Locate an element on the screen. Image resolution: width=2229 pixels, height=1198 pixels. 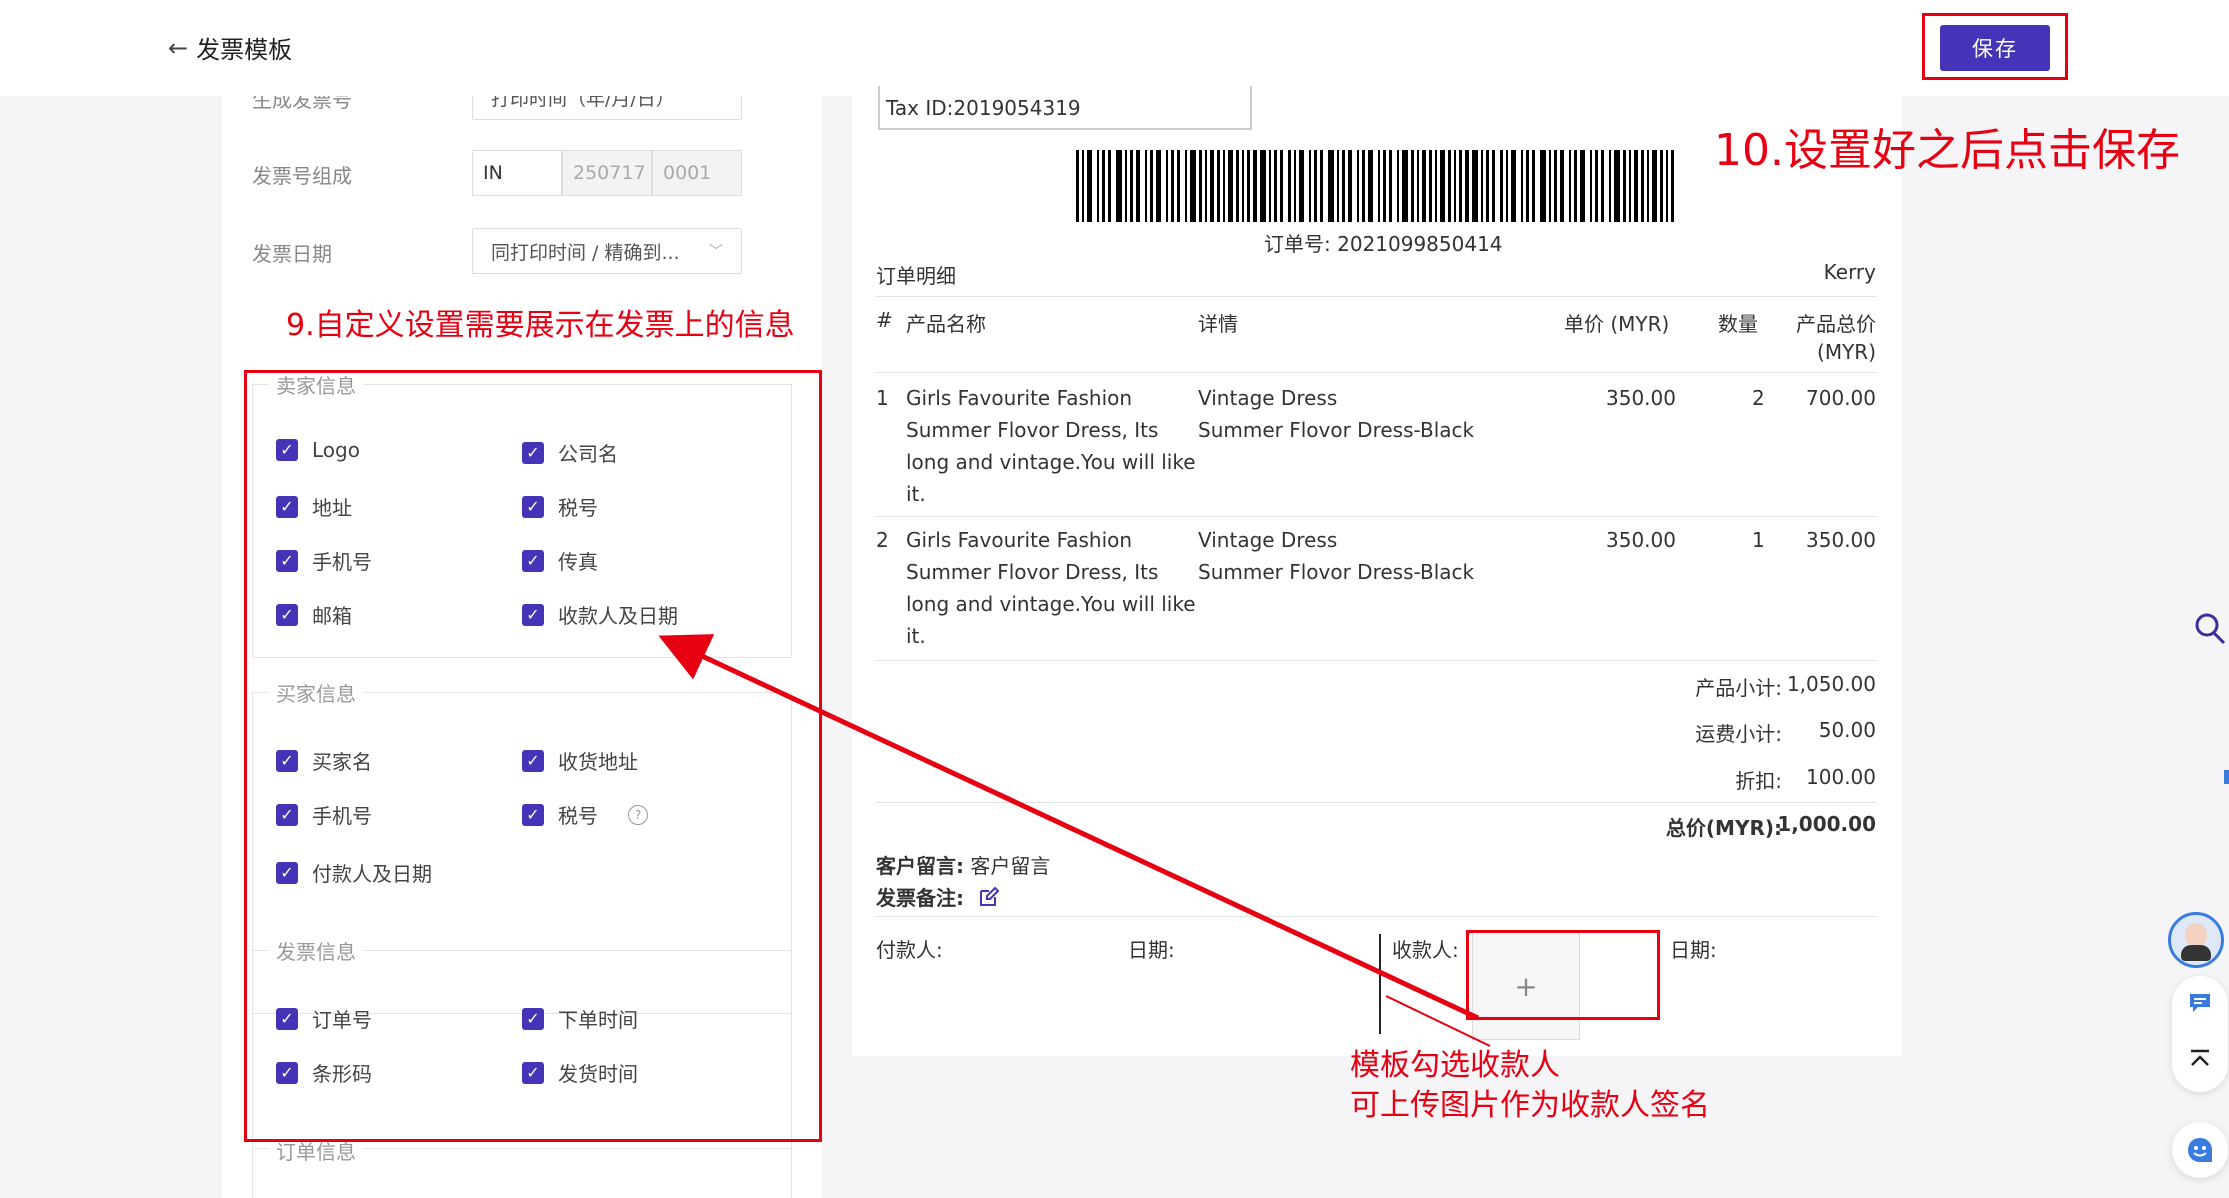
smile-bot-icon is located at coordinates (2200, 1150).